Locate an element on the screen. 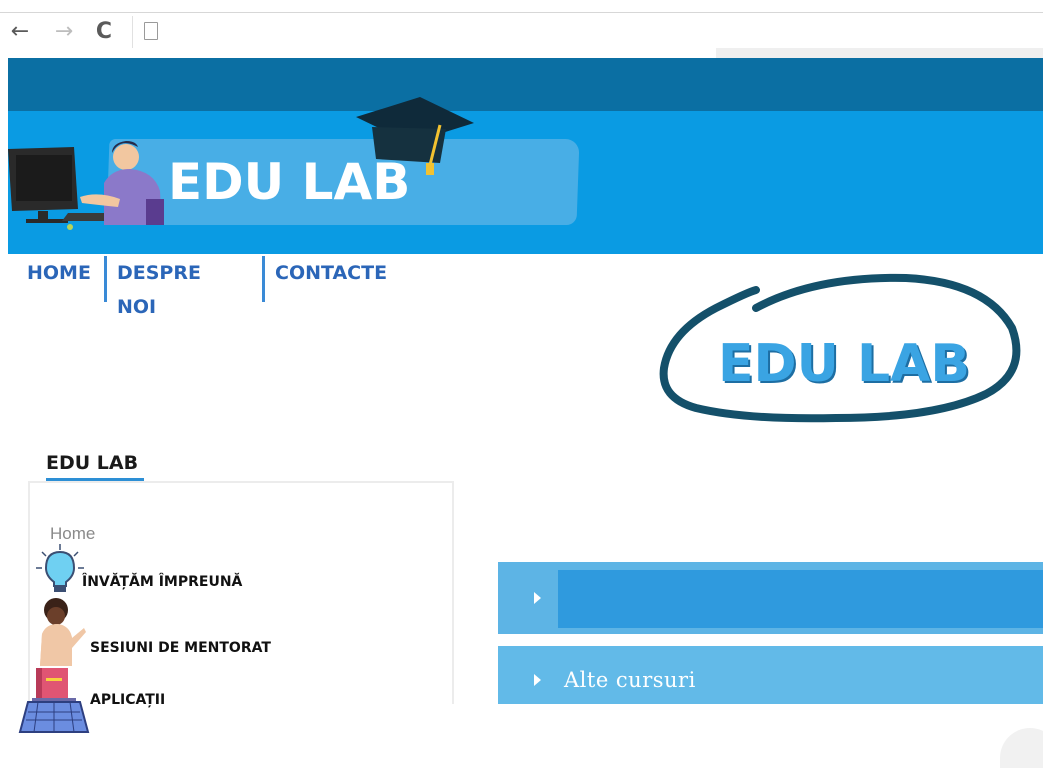 Image resolution: width=1043 pixels, height=768 pixels. nav-item-contacte: CONTACTE is located at coordinates (326, 279).